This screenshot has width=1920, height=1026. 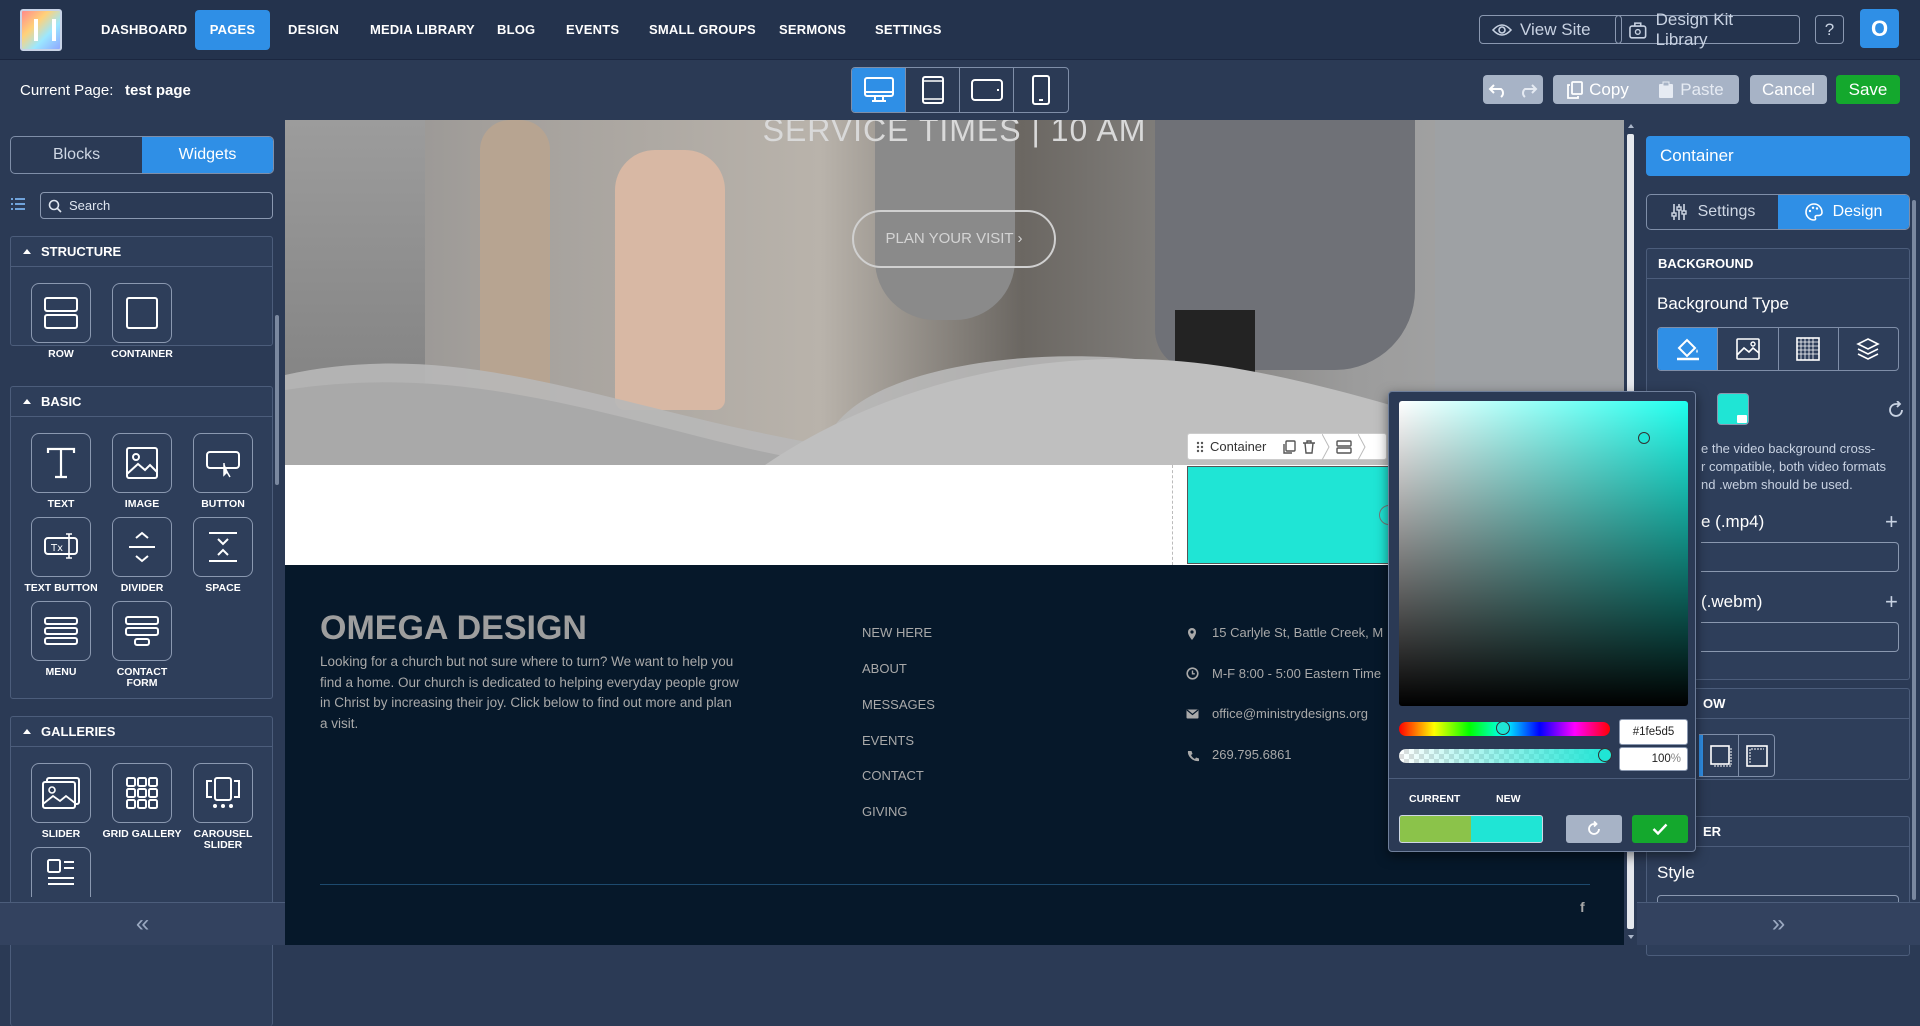 I want to click on nav-small-groups: SMALL GROUPS, so click(x=702, y=30).